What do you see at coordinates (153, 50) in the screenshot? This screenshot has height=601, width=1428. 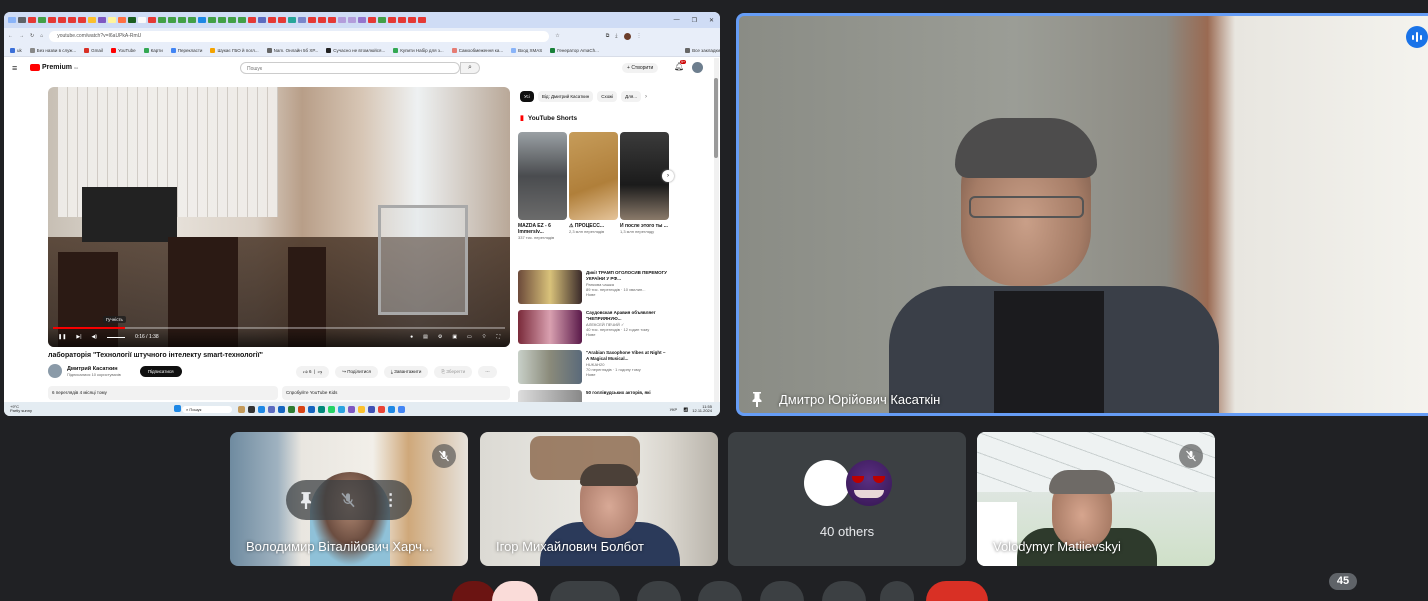 I see `bookmark-item: Карти` at bounding box center [153, 50].